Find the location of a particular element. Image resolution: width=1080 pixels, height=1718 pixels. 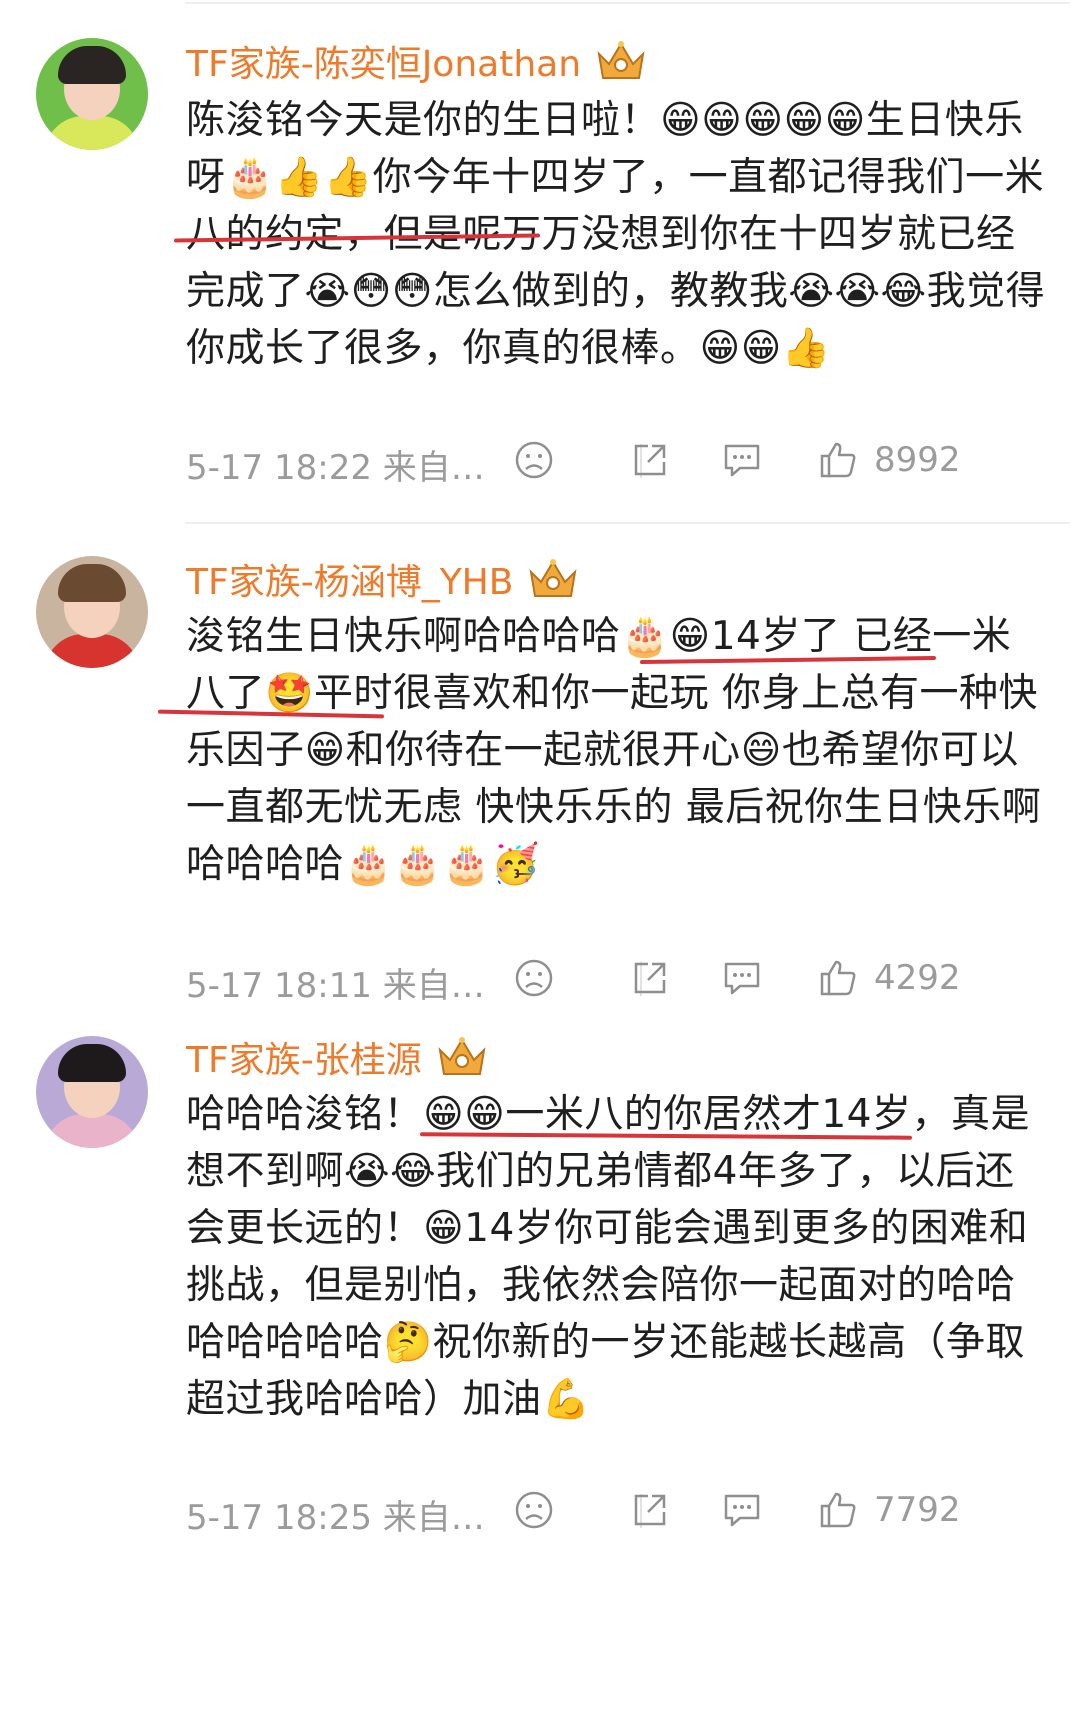

like-count: 7792 is located at coordinates (917, 1510).